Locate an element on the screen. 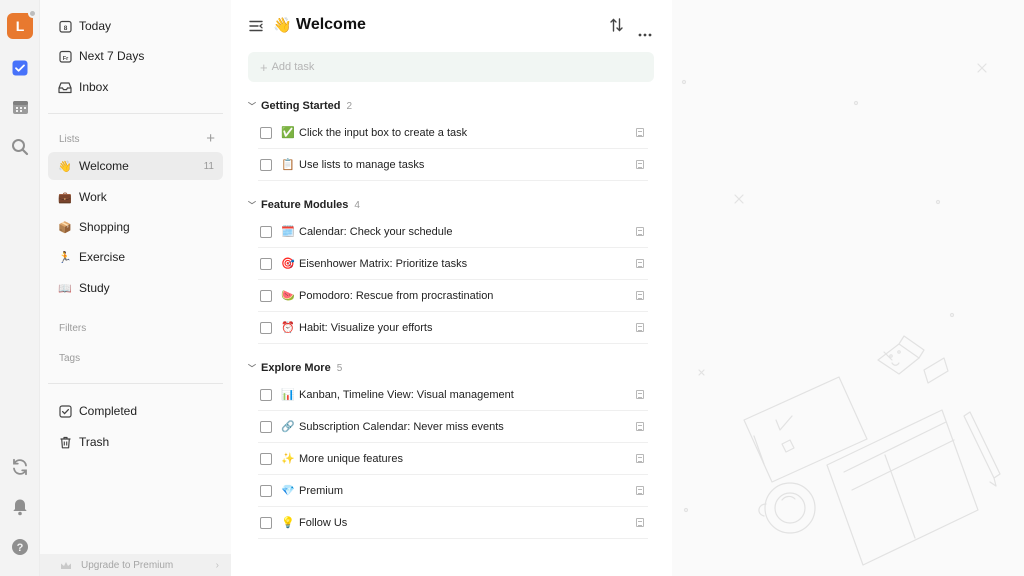 The image size is (1024, 576). task-row: ⏰ Habit: Visualize your efforts is located at coordinates (453, 328).